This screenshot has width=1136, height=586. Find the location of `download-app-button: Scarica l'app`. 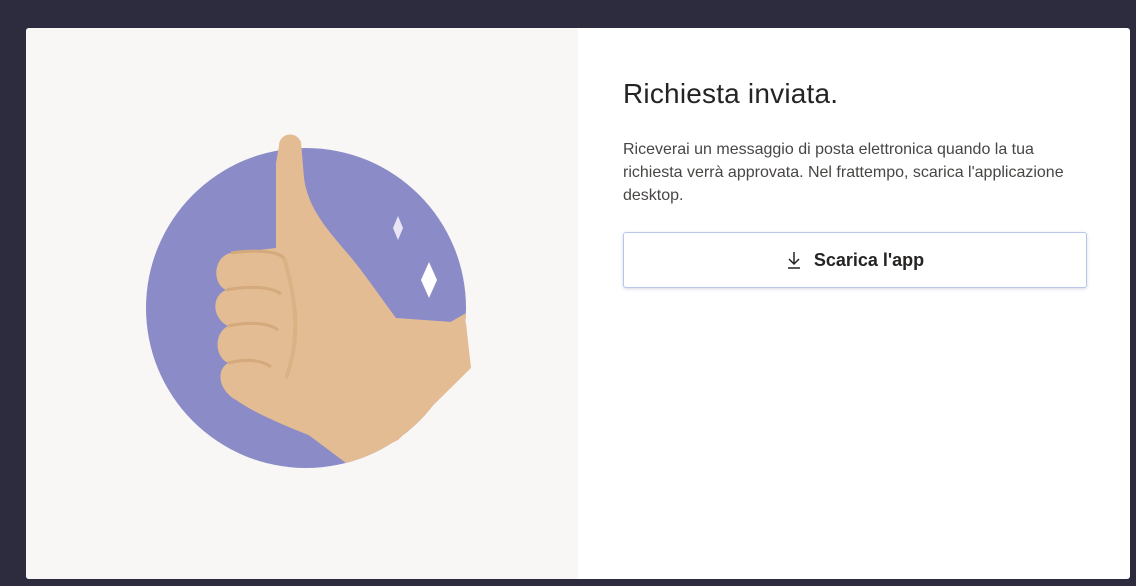

download-app-button: Scarica l'app is located at coordinates (855, 260).